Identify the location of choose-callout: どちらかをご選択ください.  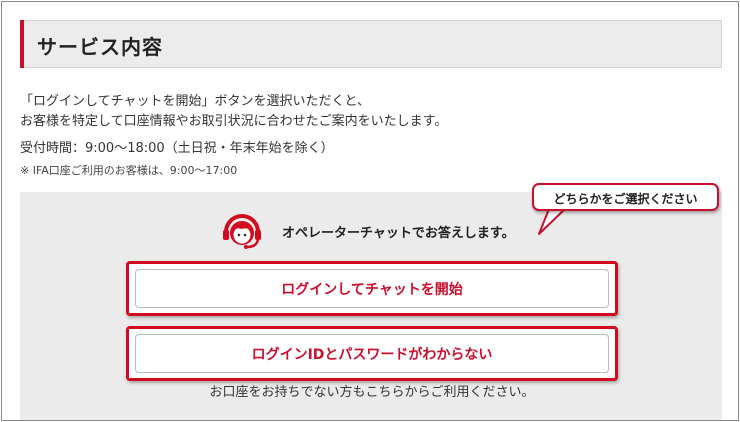
(625, 197).